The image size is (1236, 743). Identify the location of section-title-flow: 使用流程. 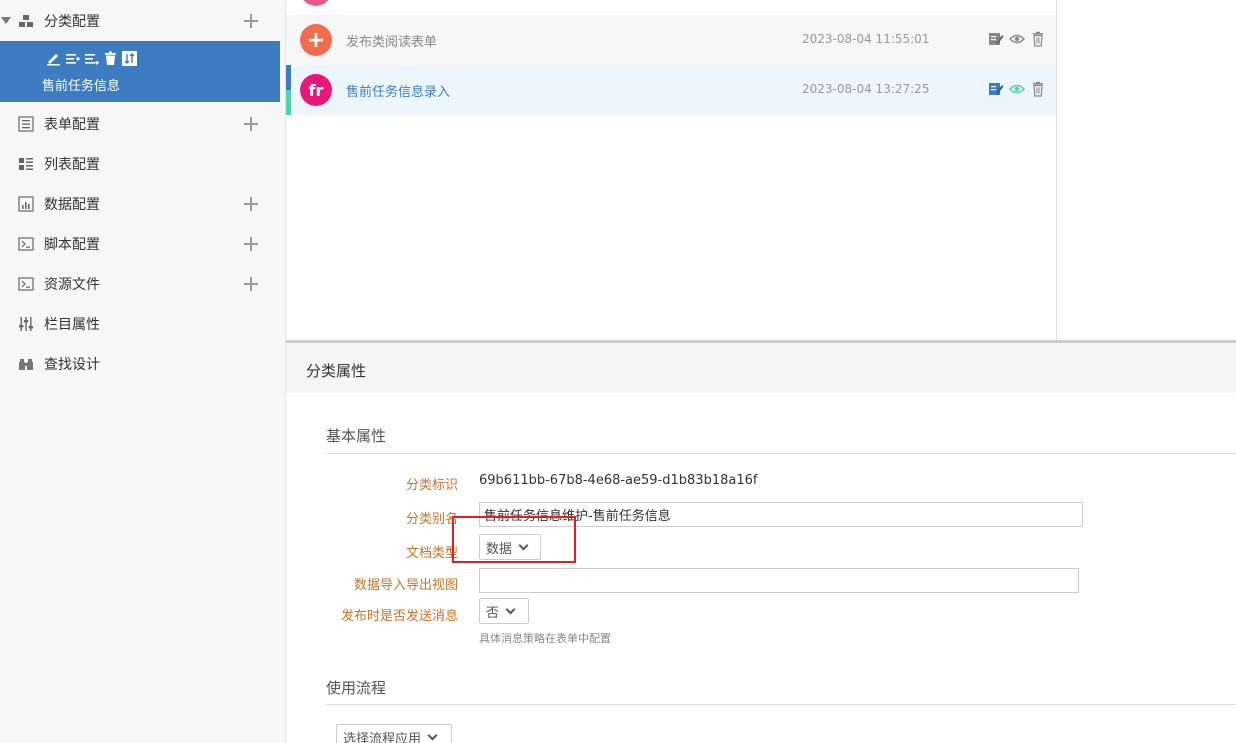
(356, 688).